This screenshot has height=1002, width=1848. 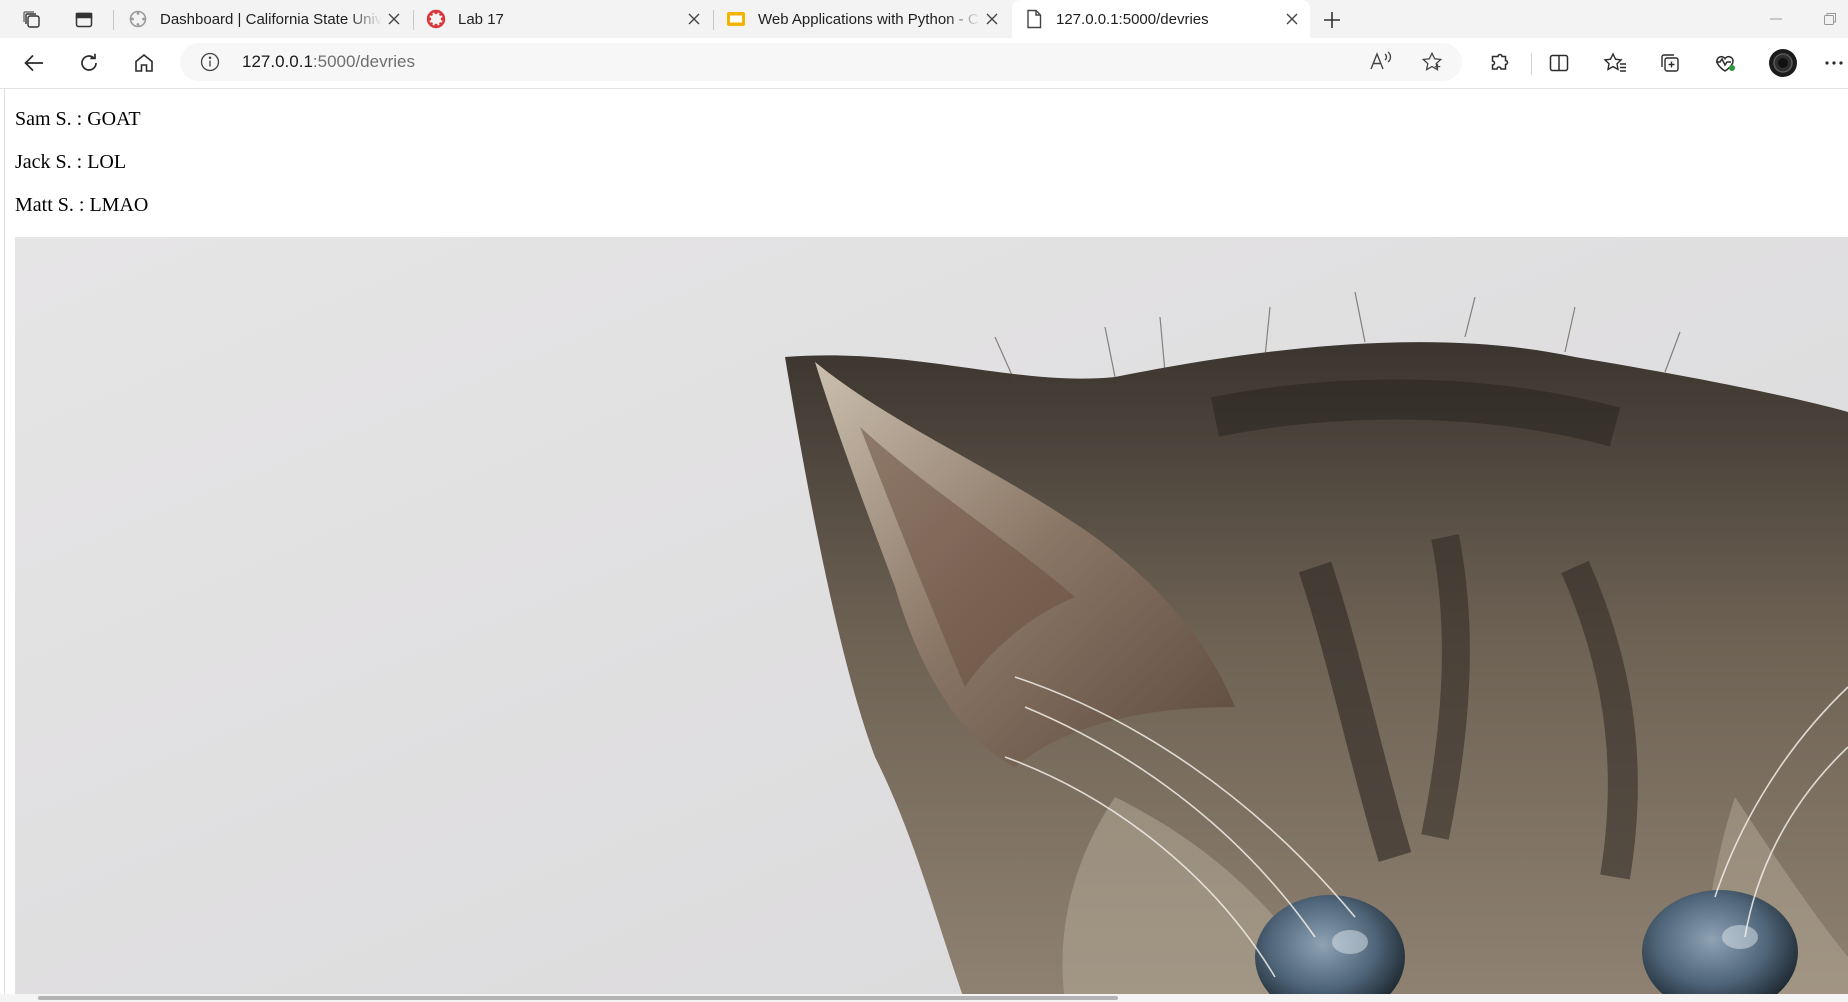 I want to click on slides-icon, so click(x=736, y=19).